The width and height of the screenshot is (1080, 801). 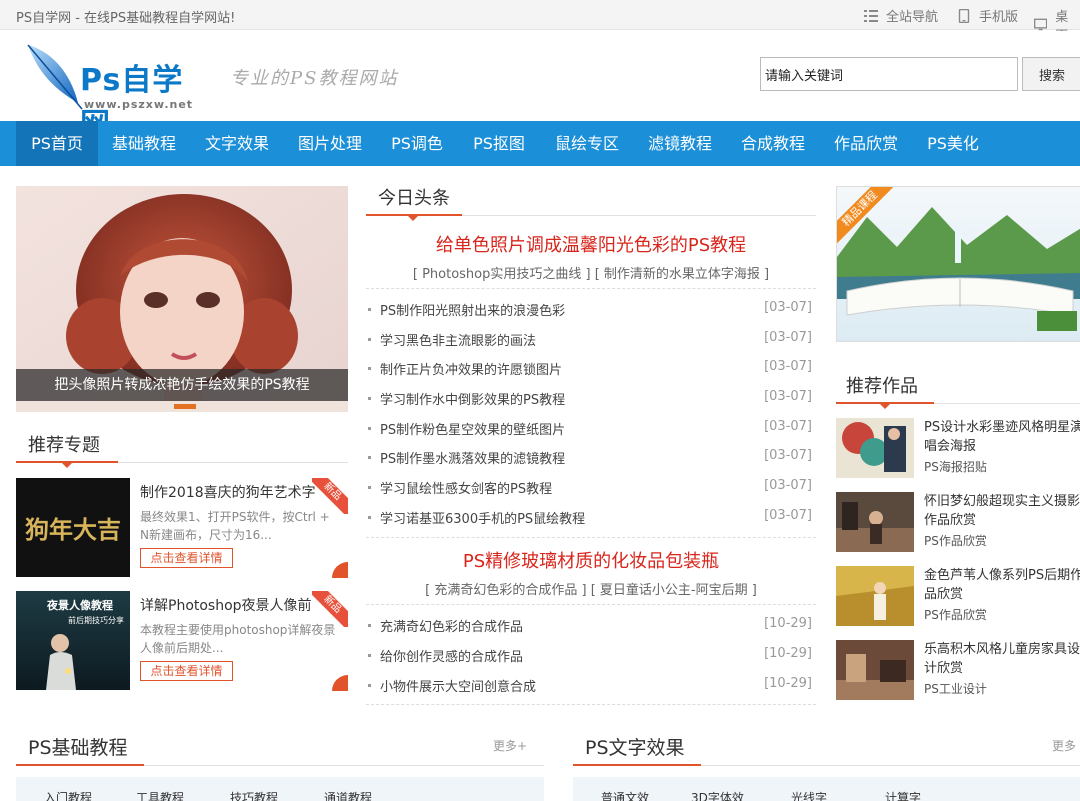 What do you see at coordinates (591, 272) in the screenshot?
I see `headline-sublinks: [ Photoshop实用技巧之曲线 ] [ 制作清新的水果立体字海报 ]` at bounding box center [591, 272].